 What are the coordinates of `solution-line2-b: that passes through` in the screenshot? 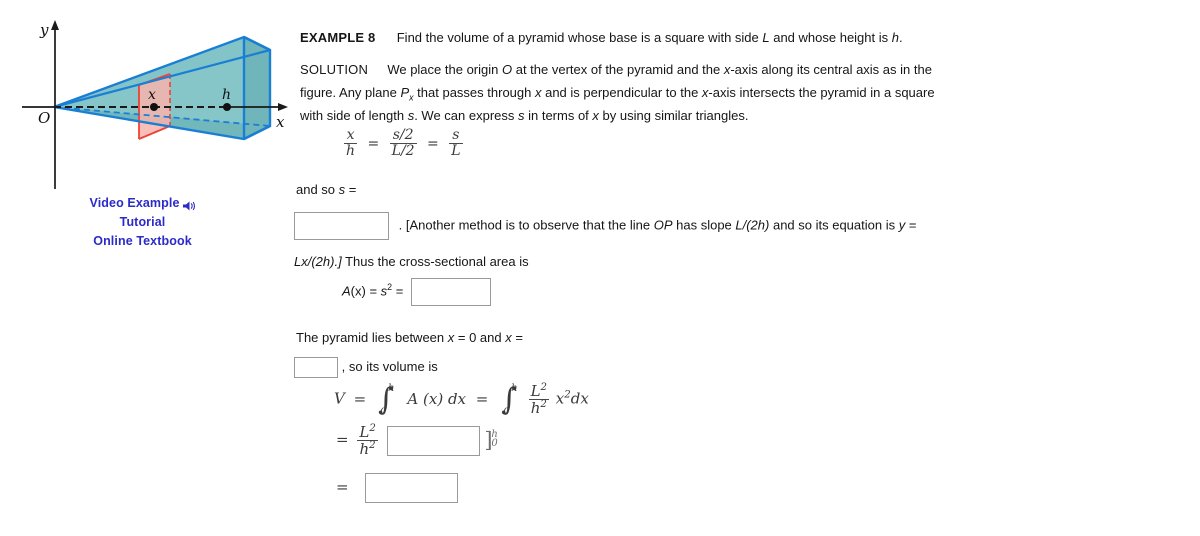 It's located at (474, 92).